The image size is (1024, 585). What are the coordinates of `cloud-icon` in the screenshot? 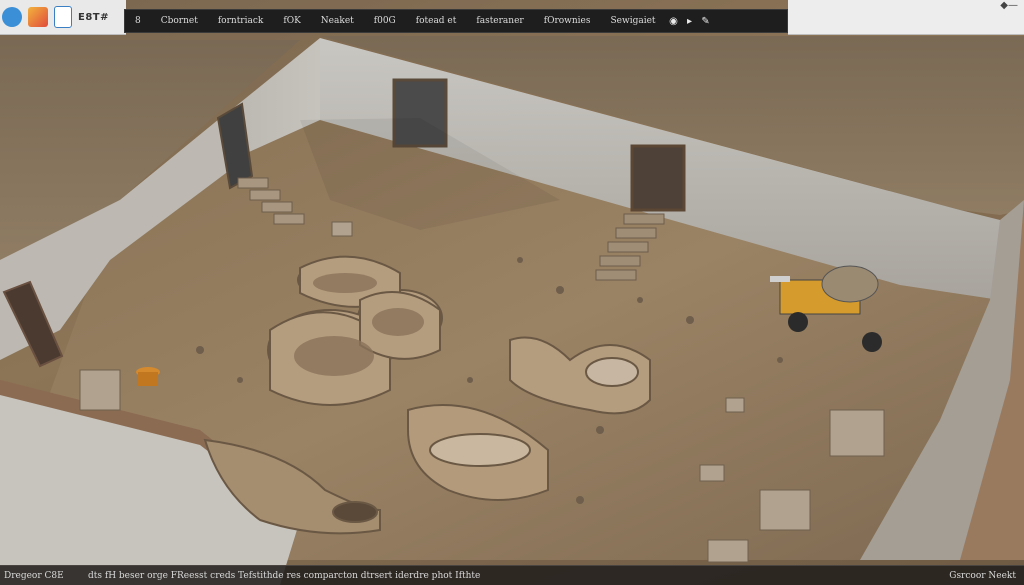 It's located at (12, 17).